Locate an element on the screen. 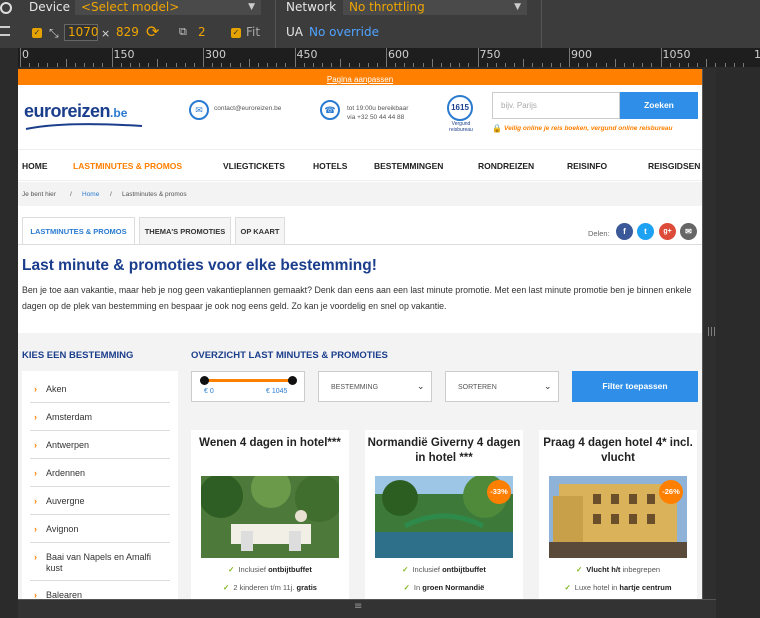 The width and height of the screenshot is (760, 618). card-title: Normandië Giverny 4 dagen in hotel *** is located at coordinates (444, 450).